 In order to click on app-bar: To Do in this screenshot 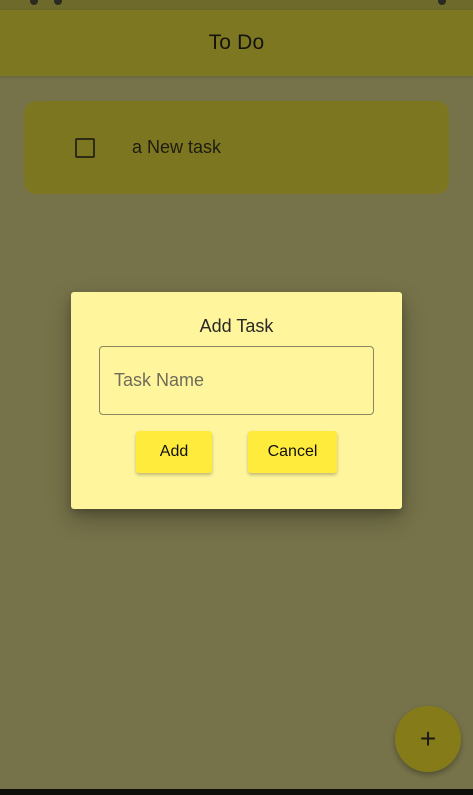, I will do `click(236, 43)`.